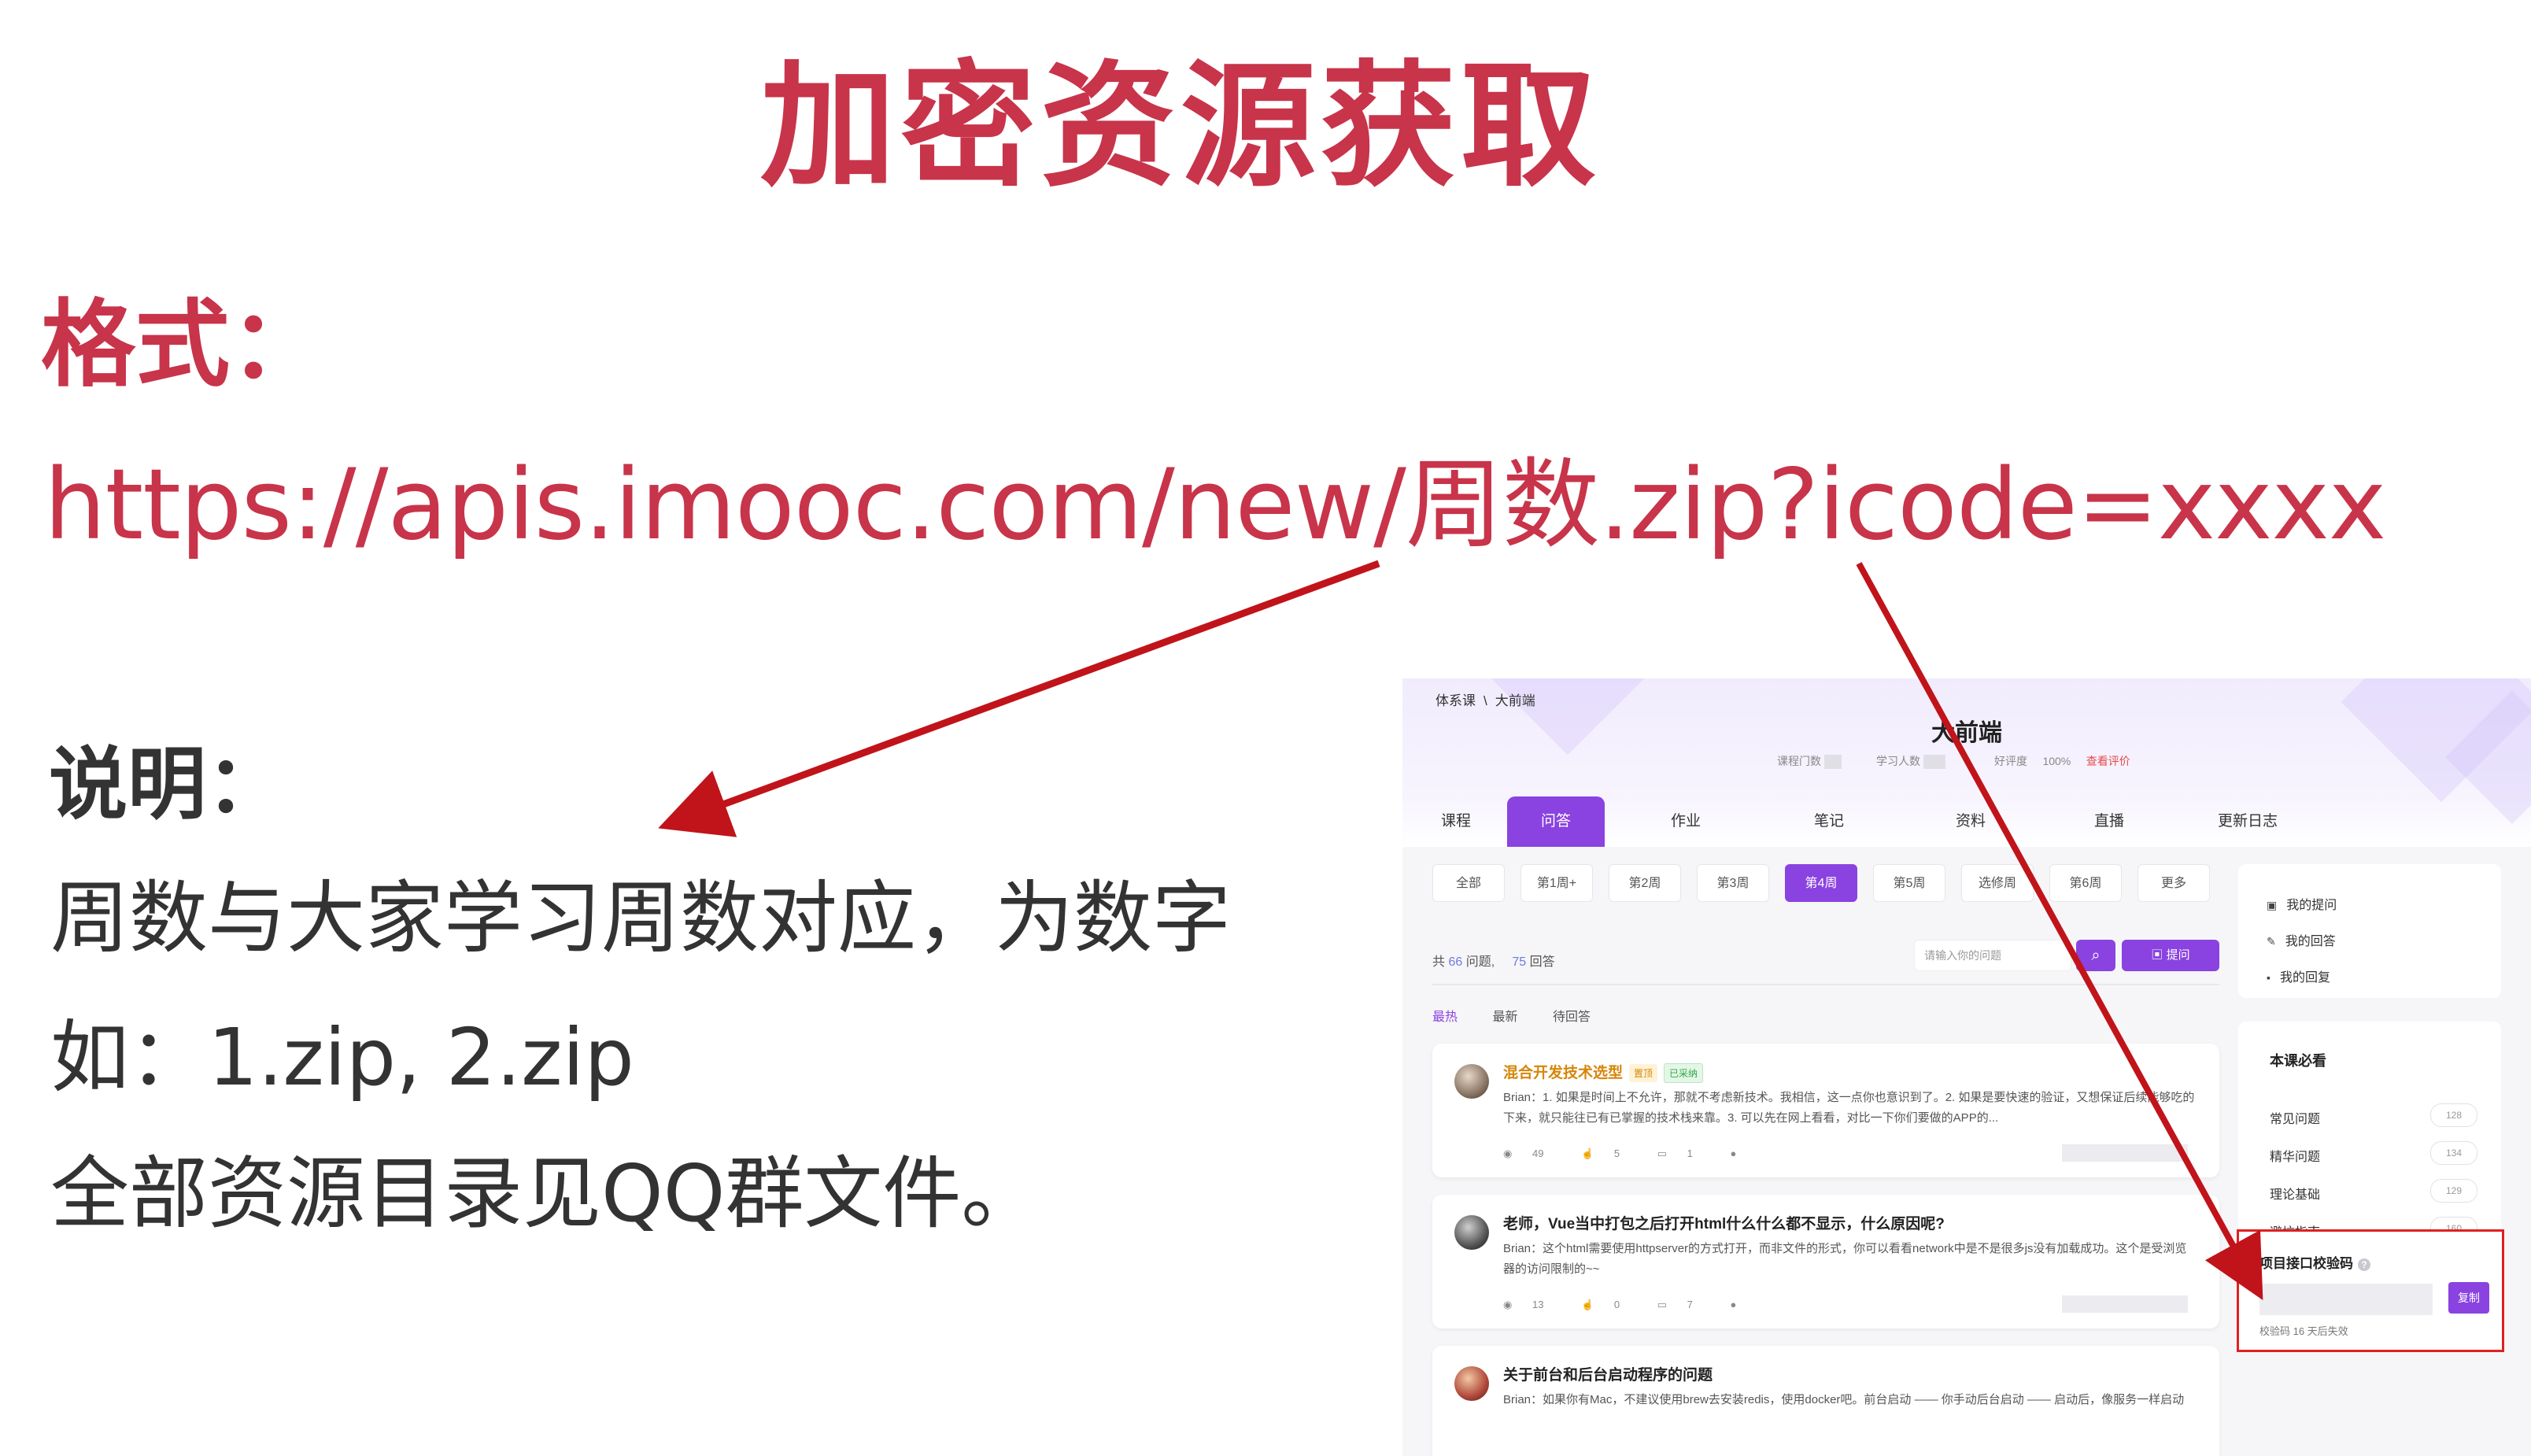 The height and width of the screenshot is (1456, 2531). What do you see at coordinates (2059, 931) in the screenshot?
I see `arrow-icode` at bounding box center [2059, 931].